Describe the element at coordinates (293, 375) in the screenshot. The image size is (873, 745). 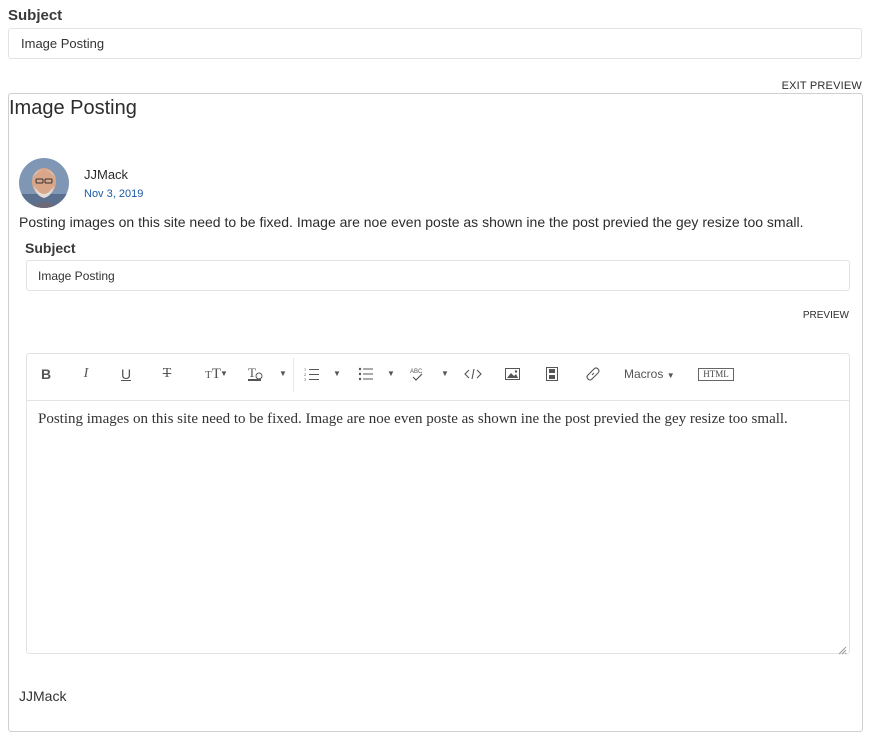
I see `toolbar-separator` at that location.